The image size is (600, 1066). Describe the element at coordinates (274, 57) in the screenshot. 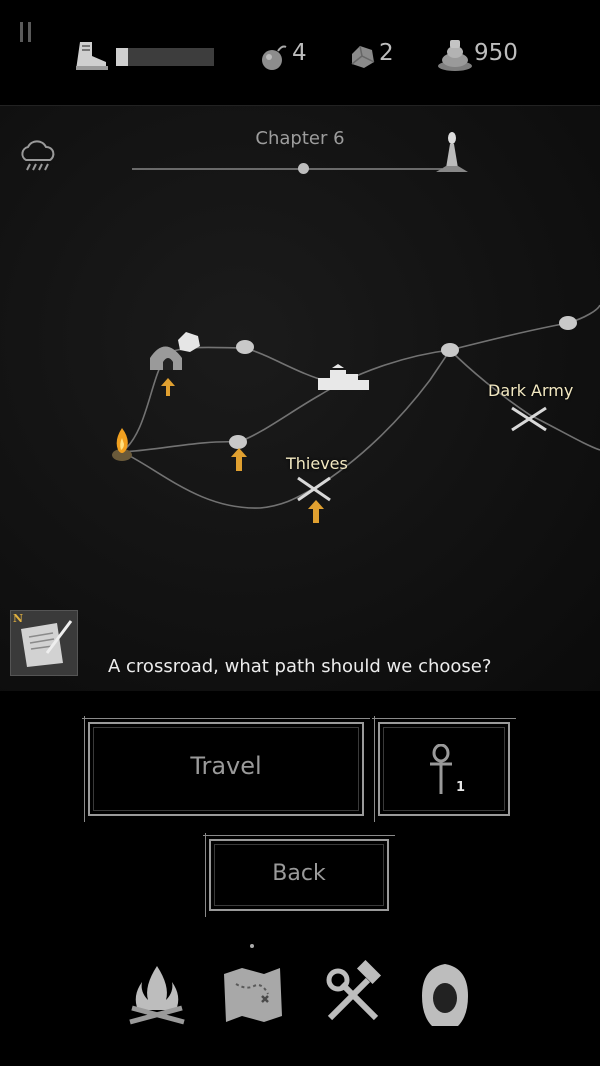

I see `bomb-icon` at that location.